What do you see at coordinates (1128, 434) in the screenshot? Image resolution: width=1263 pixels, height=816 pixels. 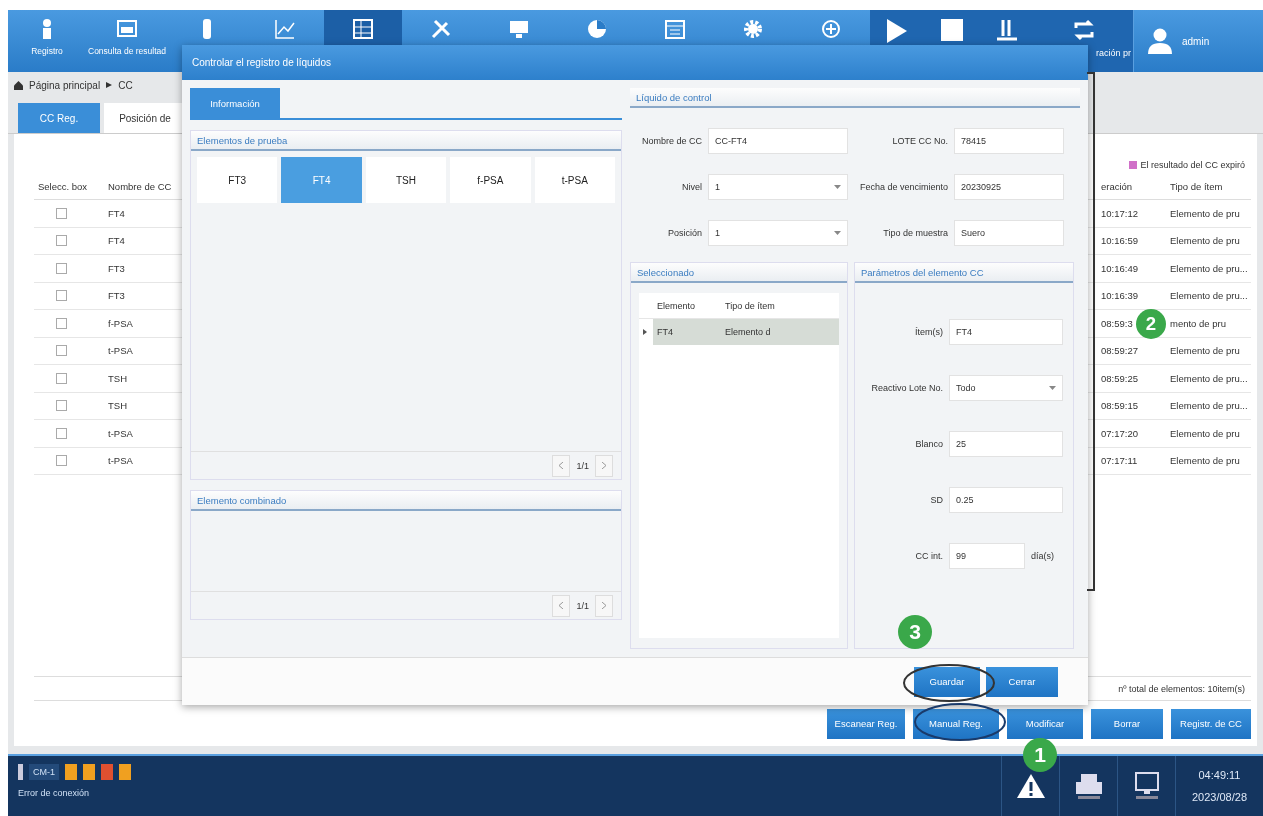 I see `table-cell: 07:17:20` at bounding box center [1128, 434].